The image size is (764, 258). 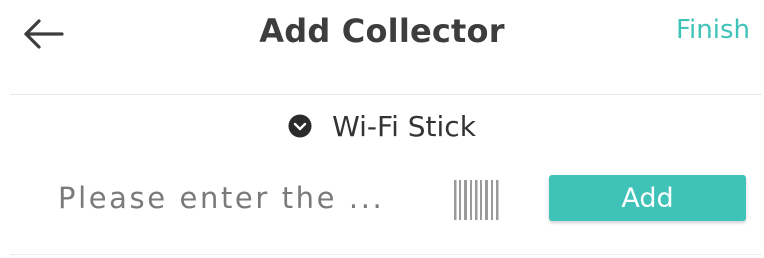 I want to click on back-button, so click(x=44, y=34).